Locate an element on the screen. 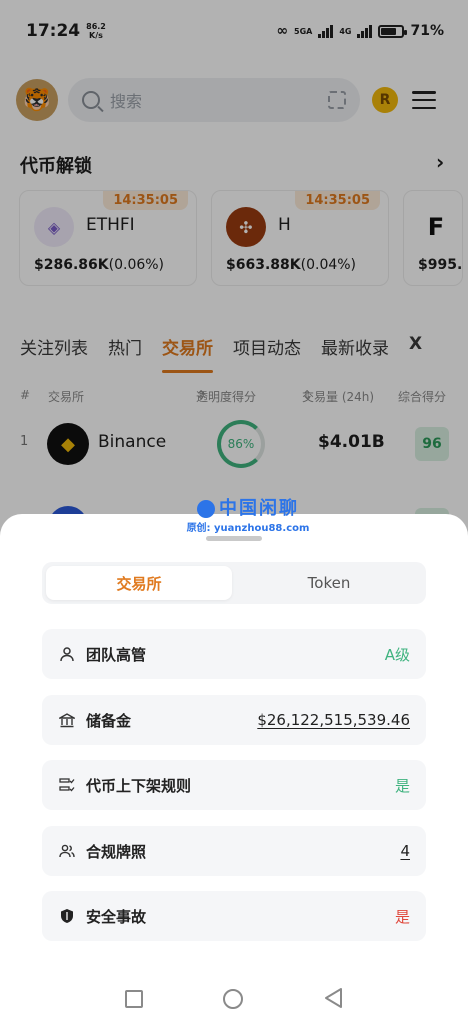  back-icon is located at coordinates (333, 998).